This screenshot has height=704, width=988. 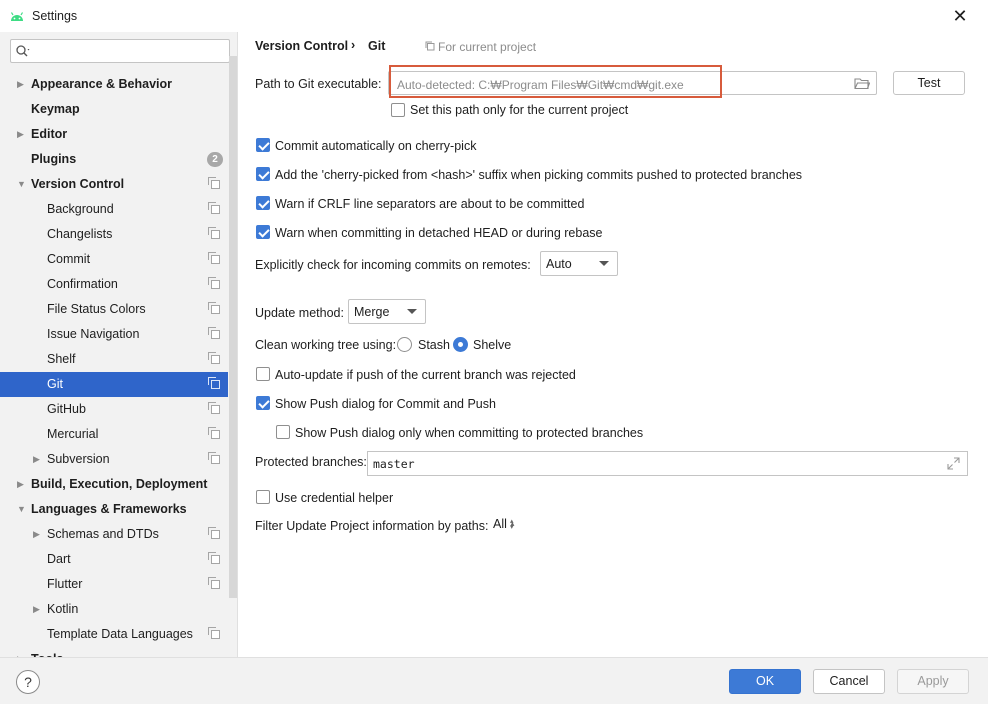 What do you see at coordinates (263, 203) in the screenshot?
I see `warn-crlf-checkbox` at bounding box center [263, 203].